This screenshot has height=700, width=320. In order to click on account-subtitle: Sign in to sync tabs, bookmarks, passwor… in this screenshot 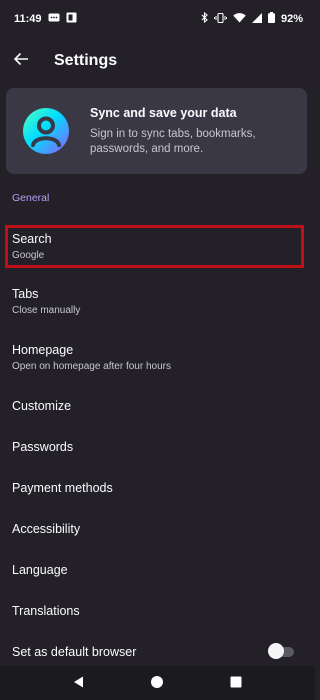, I will do `click(173, 141)`.